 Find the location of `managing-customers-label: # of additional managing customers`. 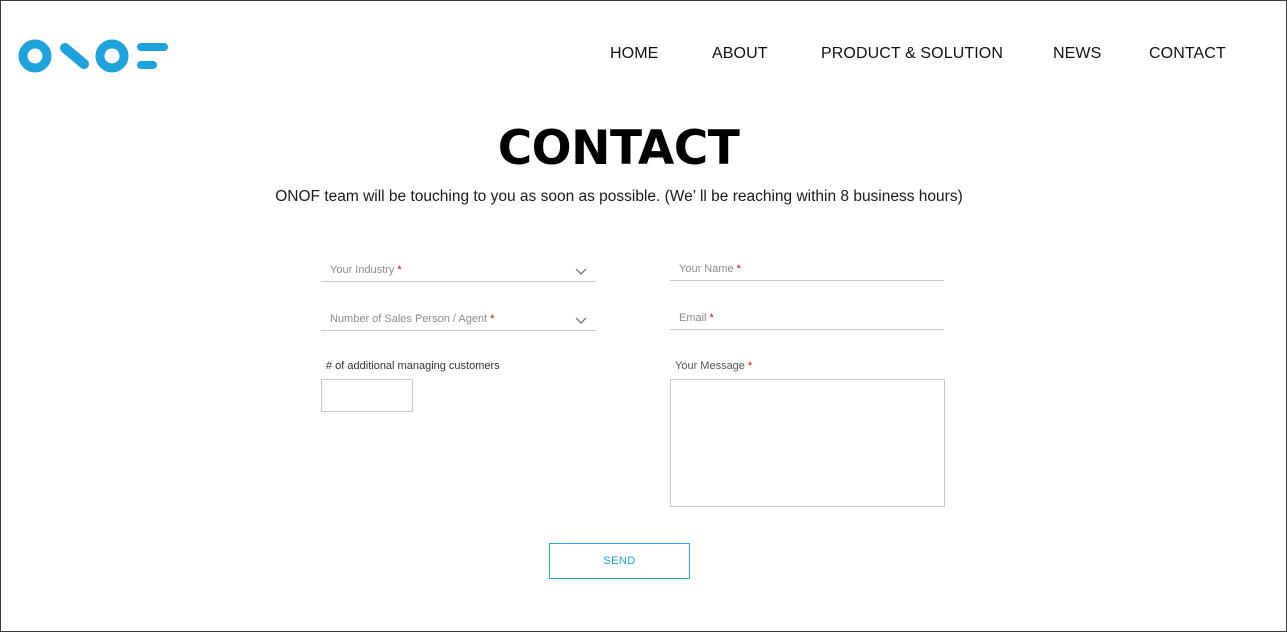

managing-customers-label: # of additional managing customers is located at coordinates (413, 366).